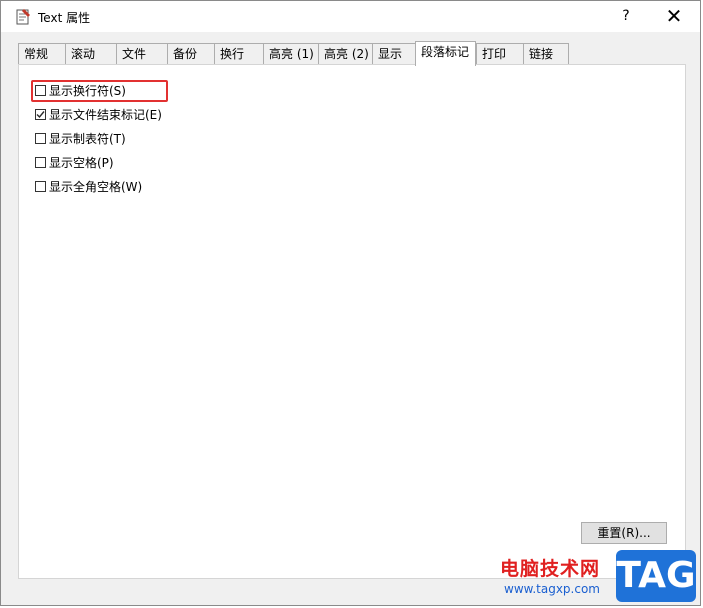 This screenshot has height=608, width=703. What do you see at coordinates (96, 187) in the screenshot?
I see `show-fullwidth-space-label: 显示全角空格(W)` at bounding box center [96, 187].